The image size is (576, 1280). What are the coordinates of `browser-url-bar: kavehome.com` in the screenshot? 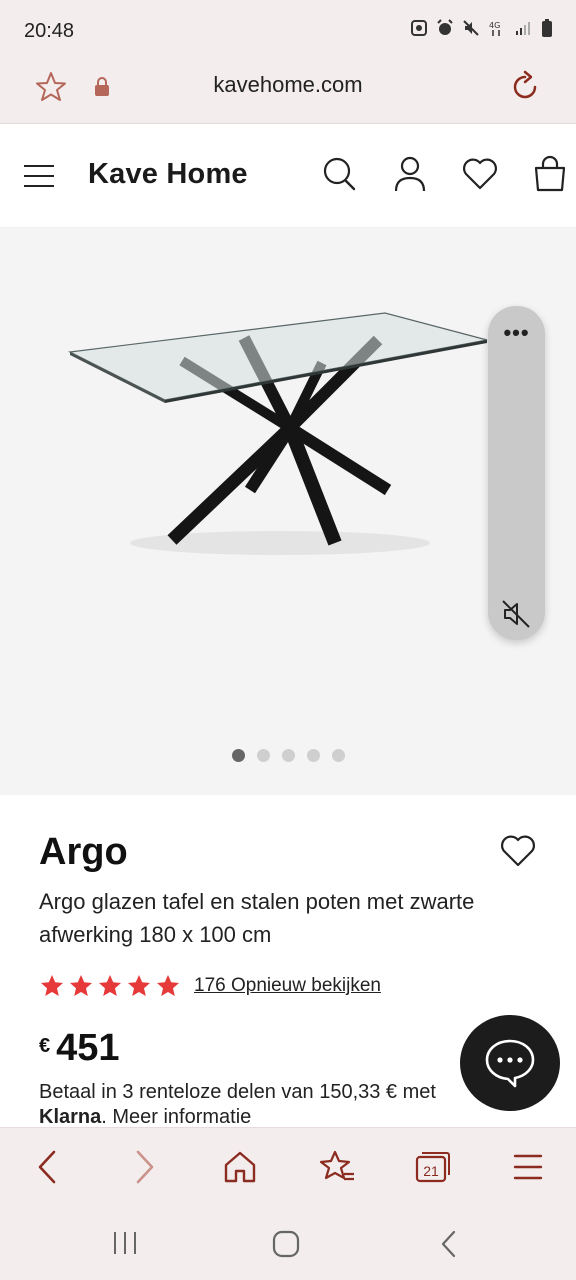 It's located at (288, 92).